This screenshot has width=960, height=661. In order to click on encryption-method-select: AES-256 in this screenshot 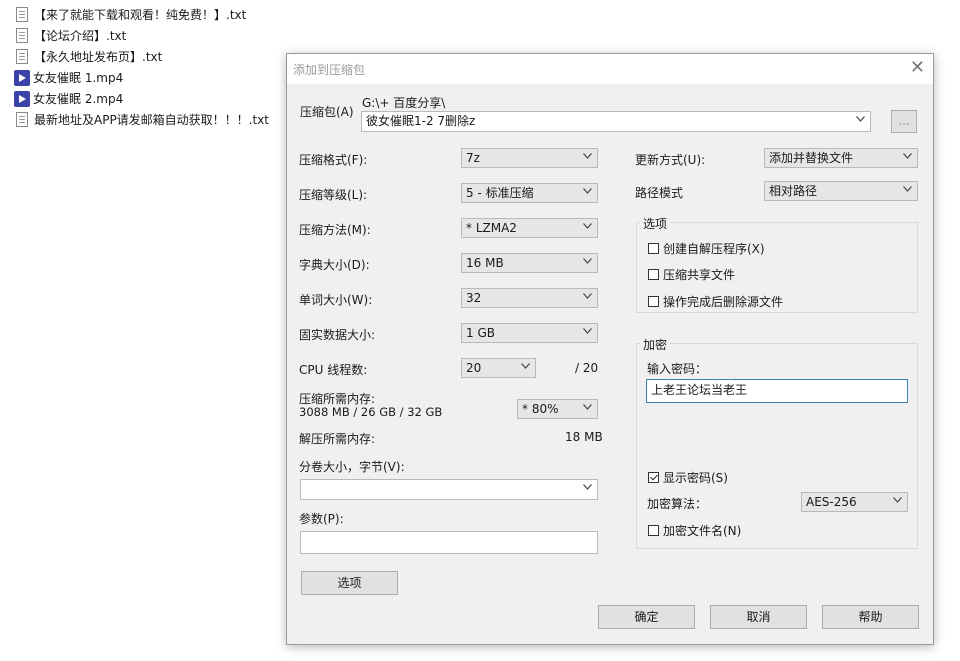, I will do `click(854, 502)`.